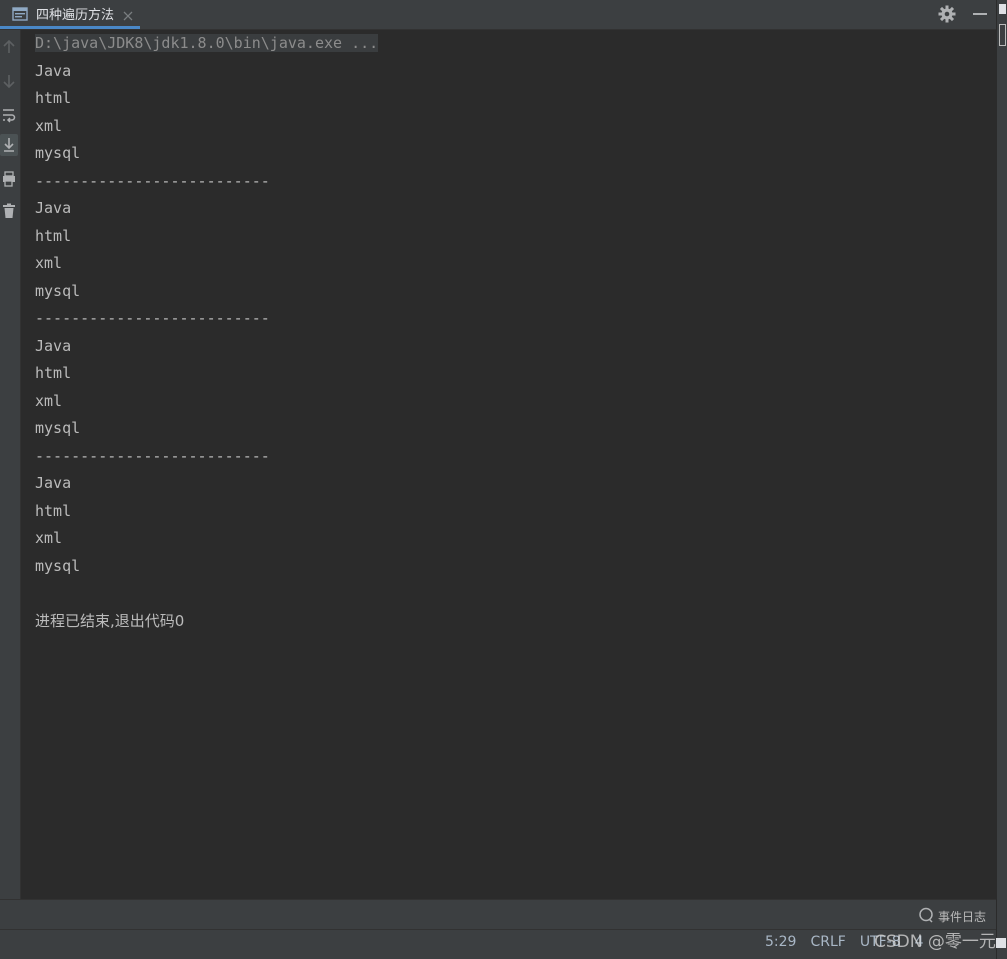 Image resolution: width=1007 pixels, height=959 pixels. Describe the element at coordinates (947, 14) in the screenshot. I see `gear-icon` at that location.